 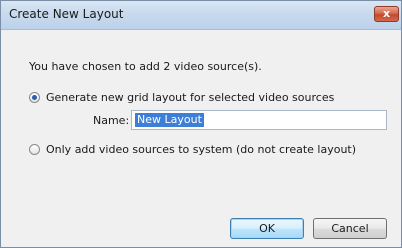 What do you see at coordinates (111, 120) in the screenshot?
I see `name-label: Name:` at bounding box center [111, 120].